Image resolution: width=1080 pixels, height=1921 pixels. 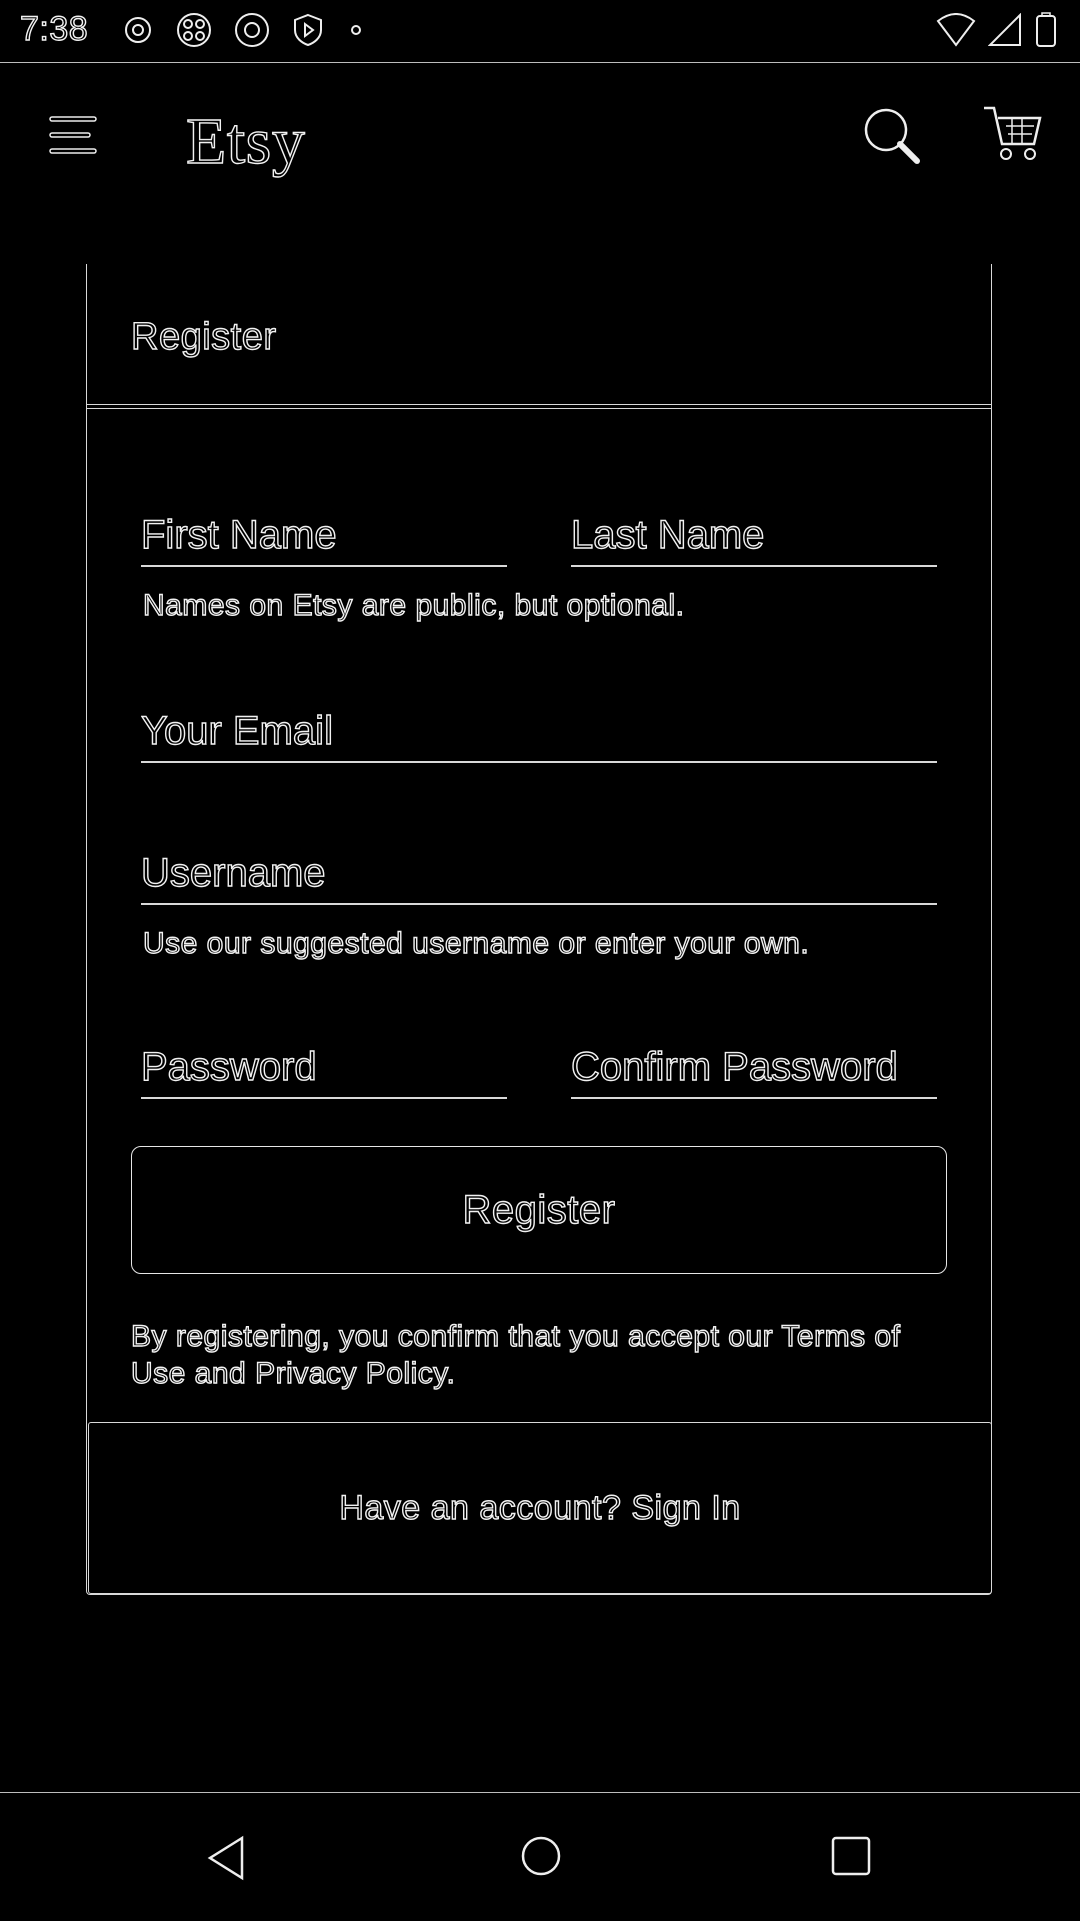 What do you see at coordinates (73, 135) in the screenshot?
I see `menu-icon` at bounding box center [73, 135].